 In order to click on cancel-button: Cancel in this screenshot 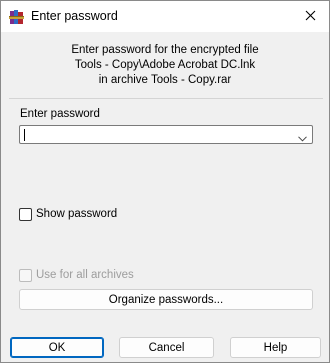, I will do `click(166, 347)`.